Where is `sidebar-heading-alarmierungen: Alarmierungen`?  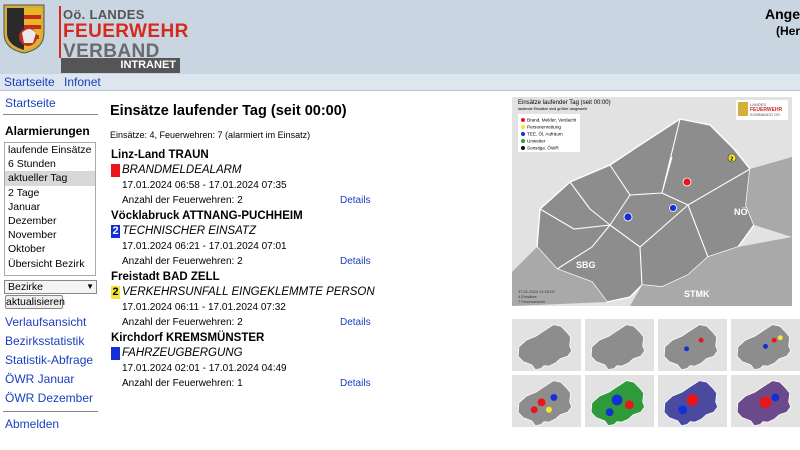
sidebar-heading-alarmierungen: Alarmierungen is located at coordinates (47, 131).